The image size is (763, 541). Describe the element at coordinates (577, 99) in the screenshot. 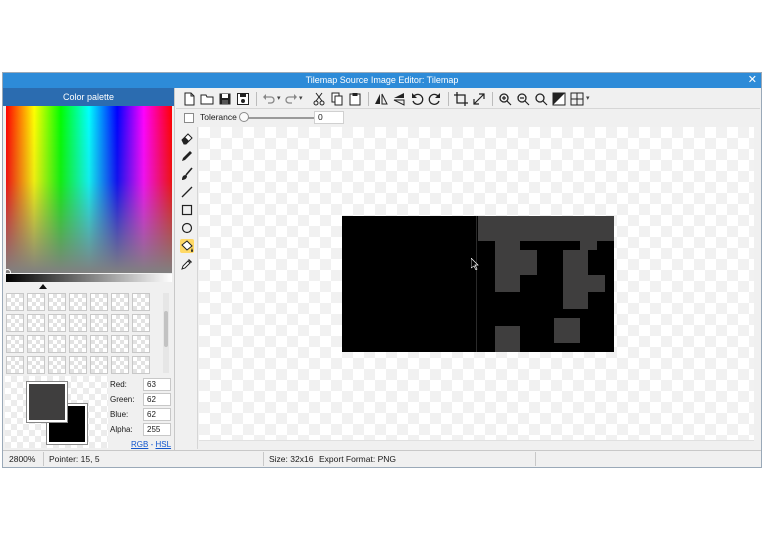

I see `grid-icon` at that location.